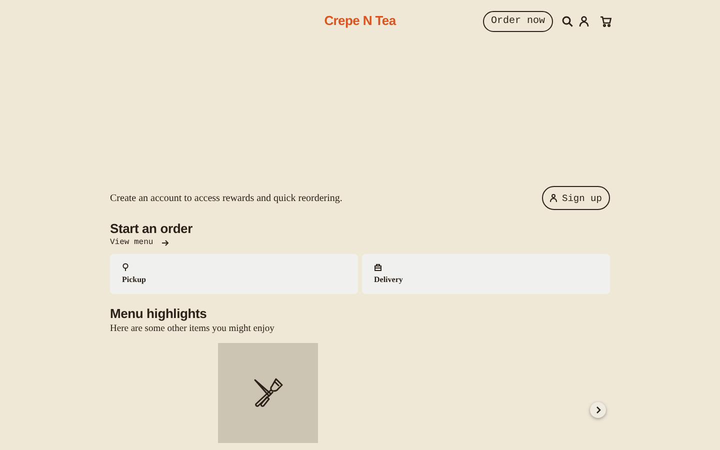  I want to click on image-placeholder, so click(268, 393).